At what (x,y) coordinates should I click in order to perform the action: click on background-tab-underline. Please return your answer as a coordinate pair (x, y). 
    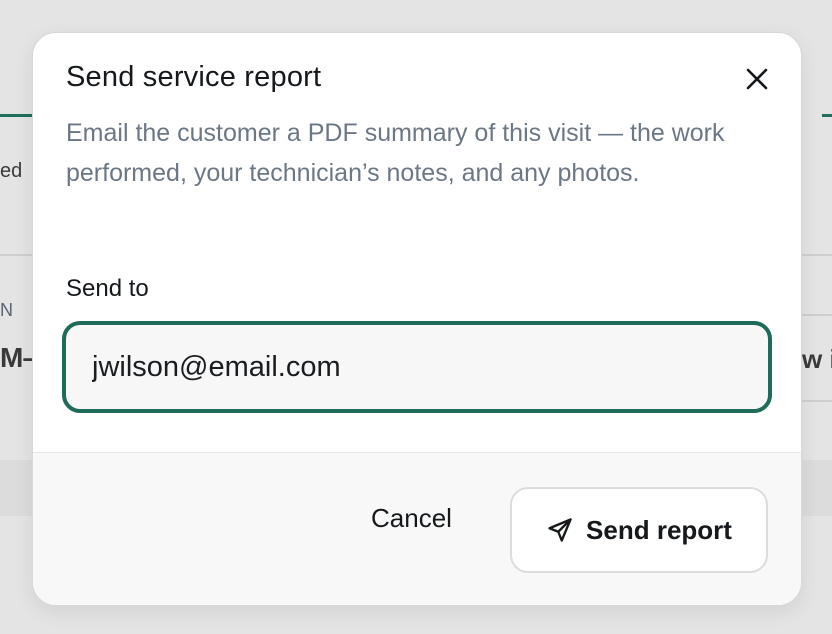
    Looking at the image, I should click on (17, 115).